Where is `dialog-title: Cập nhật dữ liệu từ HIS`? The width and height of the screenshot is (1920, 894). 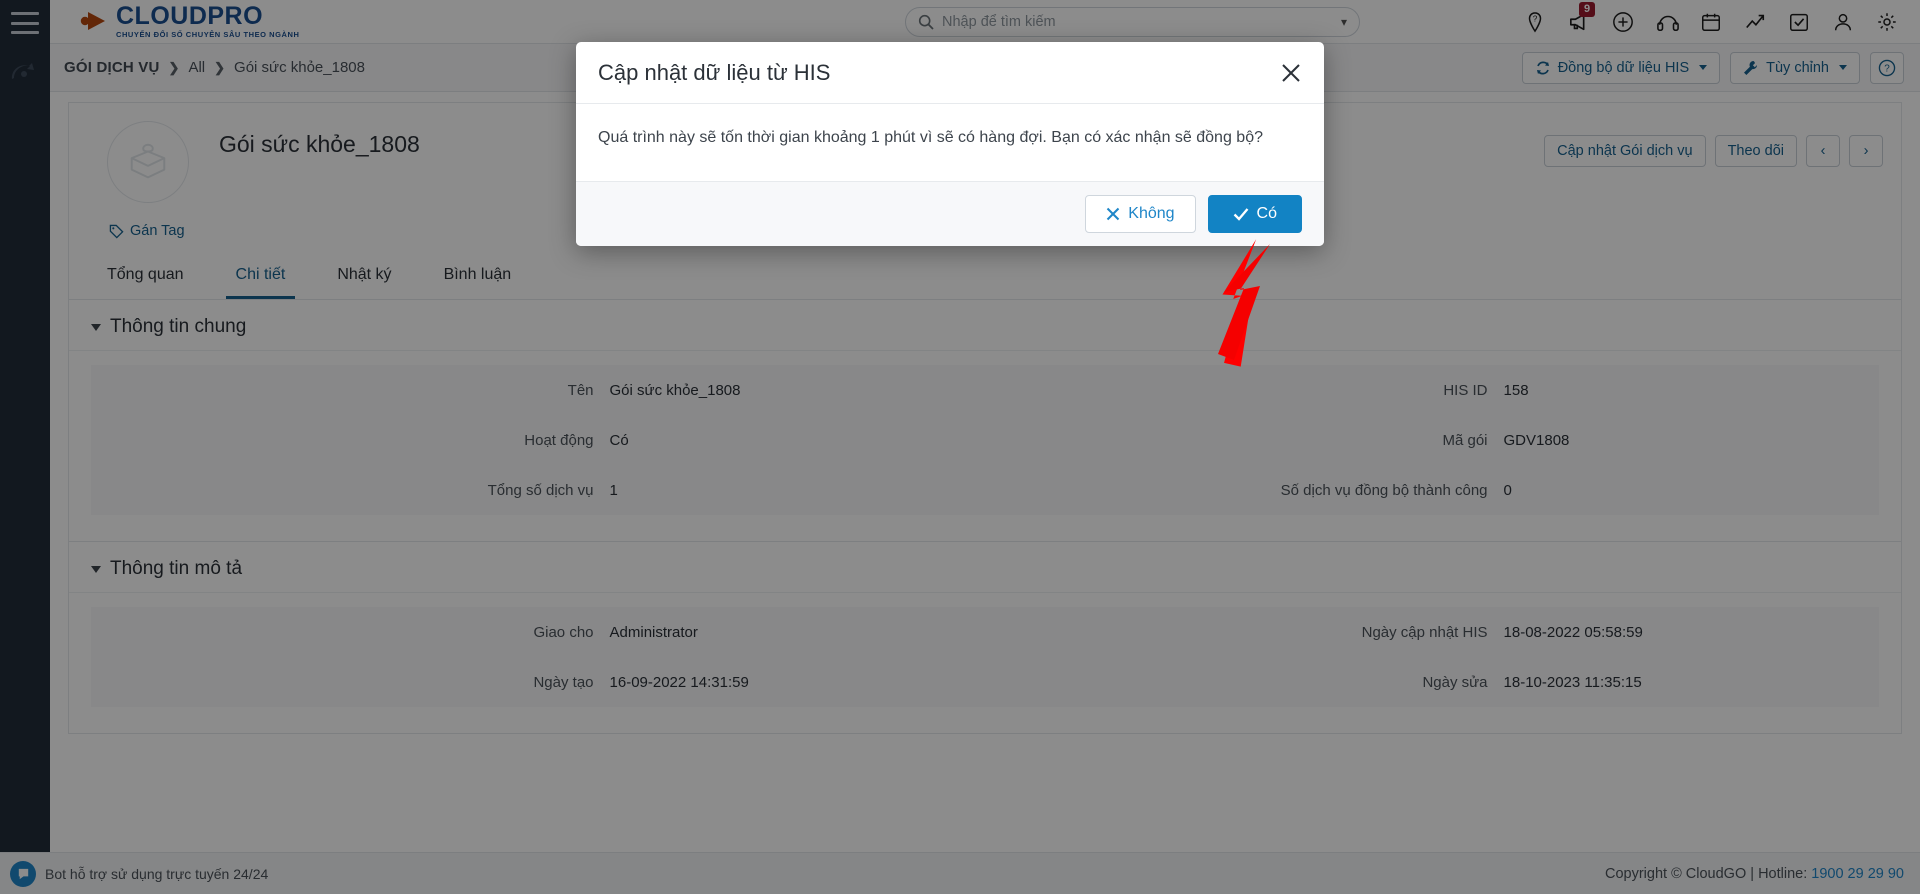
dialog-title: Cập nhật dữ liệu từ HIS is located at coordinates (714, 72).